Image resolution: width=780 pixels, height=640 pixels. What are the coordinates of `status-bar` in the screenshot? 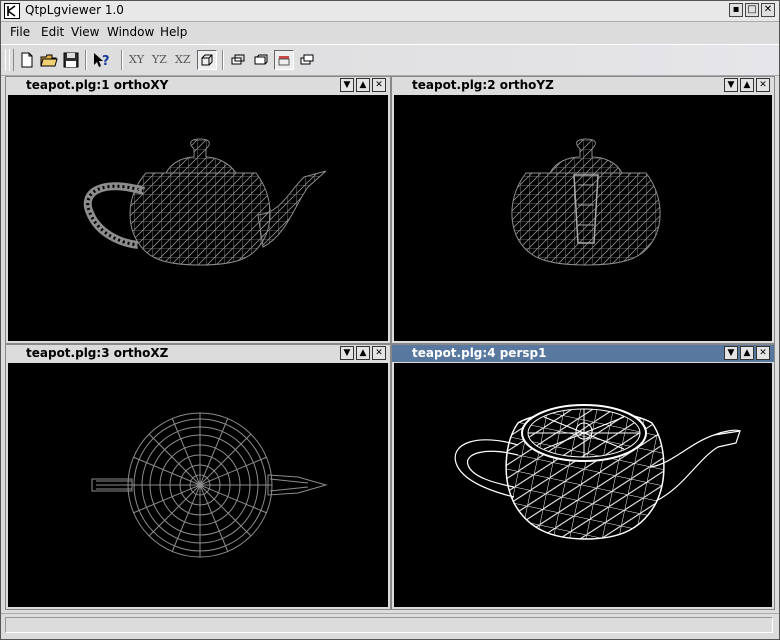 It's located at (390, 625).